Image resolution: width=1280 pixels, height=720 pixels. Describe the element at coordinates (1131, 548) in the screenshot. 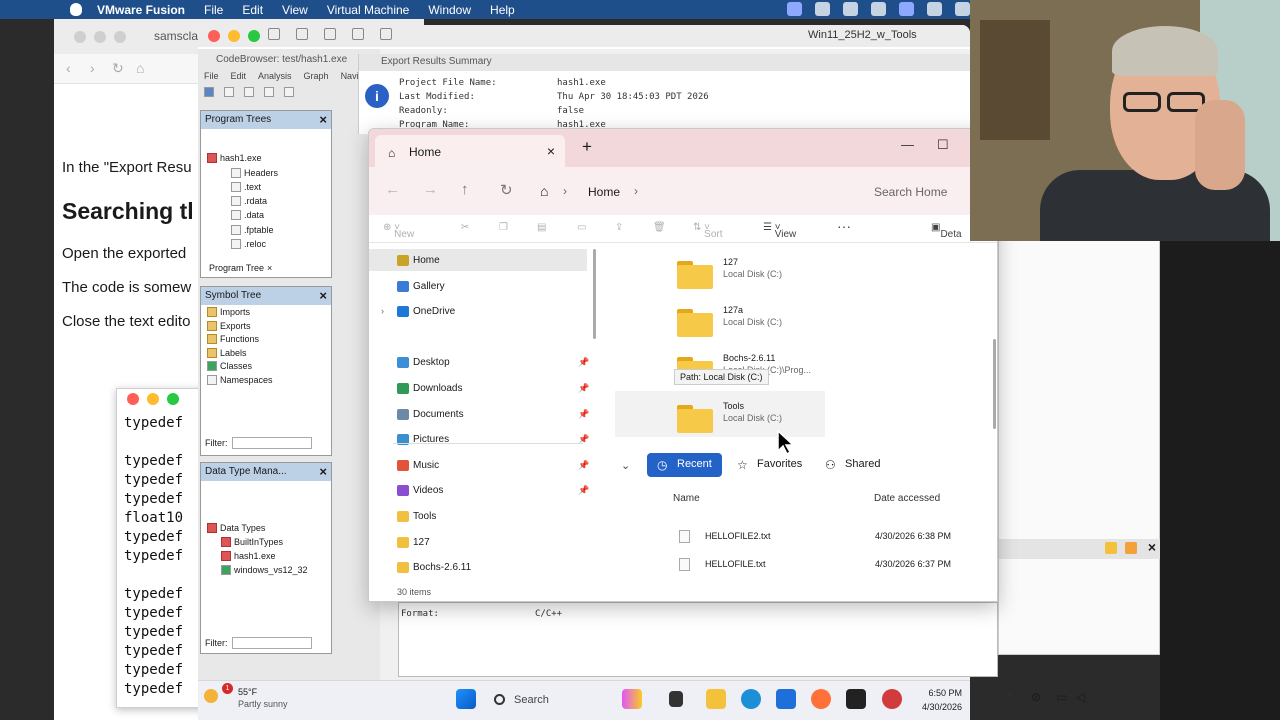

I see `edit-icon` at that location.